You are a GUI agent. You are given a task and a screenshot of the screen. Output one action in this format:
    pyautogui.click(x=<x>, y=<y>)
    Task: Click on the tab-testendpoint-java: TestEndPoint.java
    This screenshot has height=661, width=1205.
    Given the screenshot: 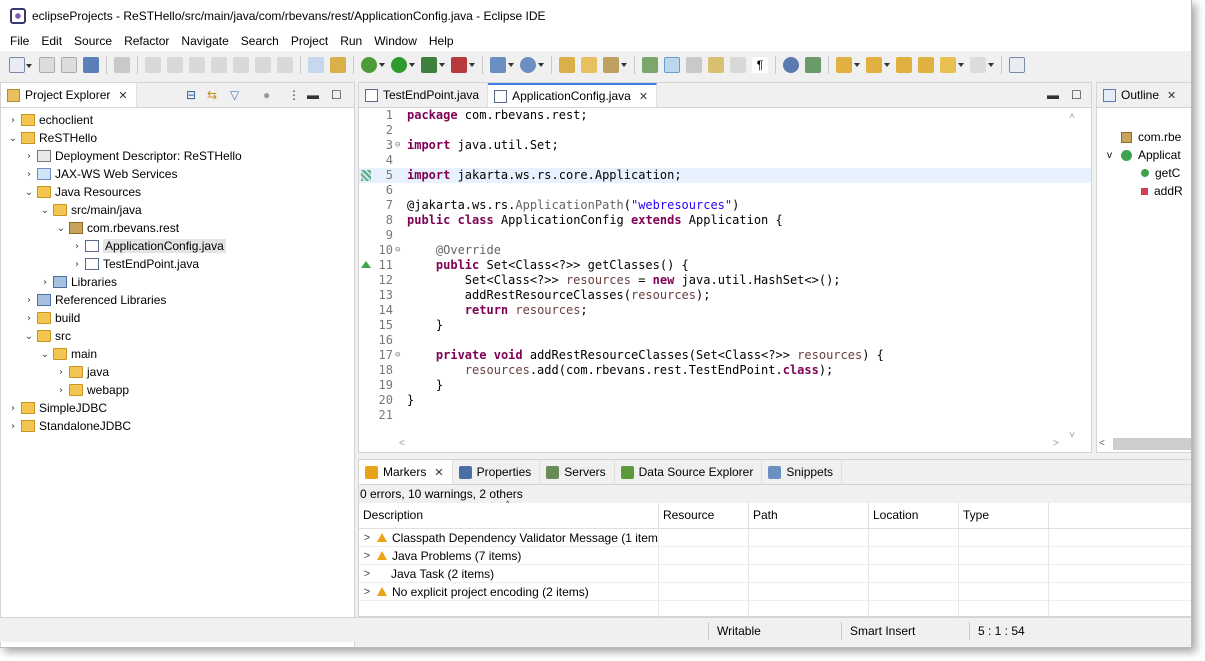 What is the action you would take?
    pyautogui.click(x=424, y=95)
    